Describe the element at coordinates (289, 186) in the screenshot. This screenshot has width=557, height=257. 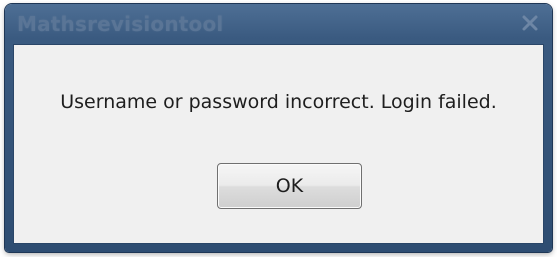
I see `ok-button: OK` at that location.